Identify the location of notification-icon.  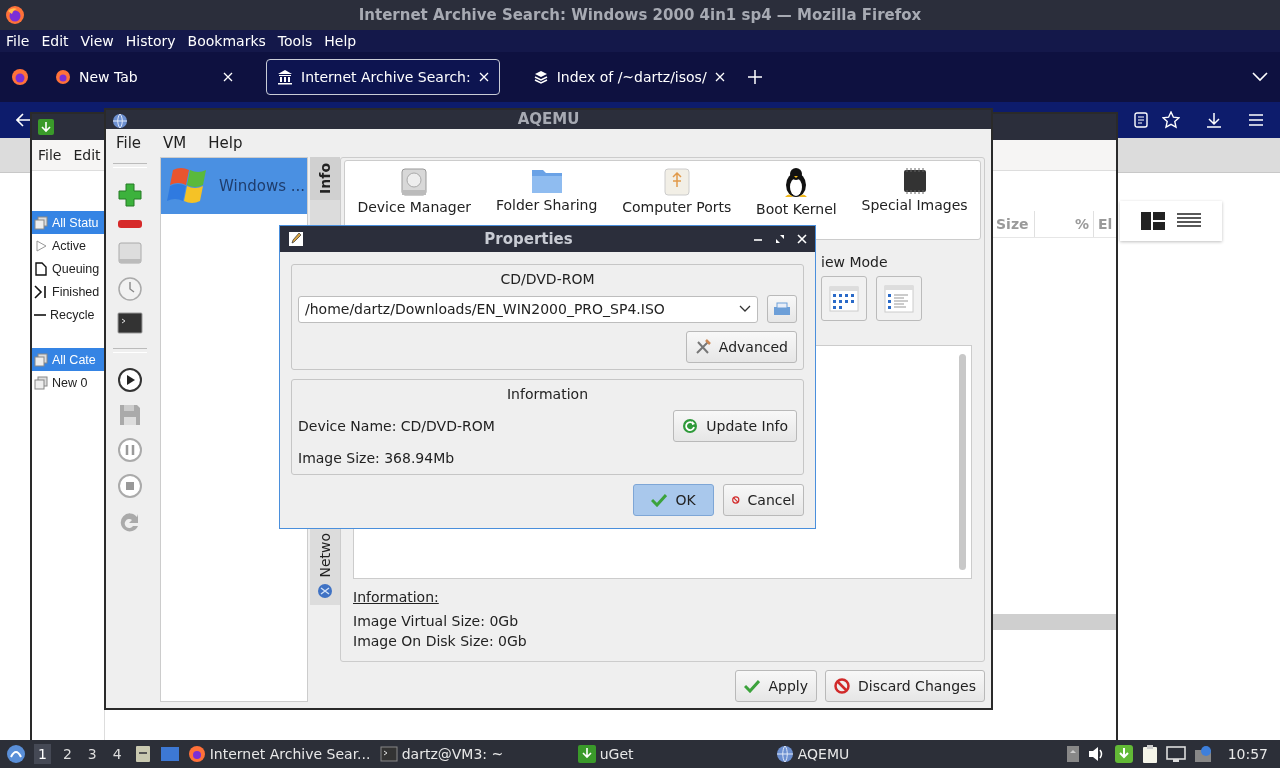
(1202, 754).